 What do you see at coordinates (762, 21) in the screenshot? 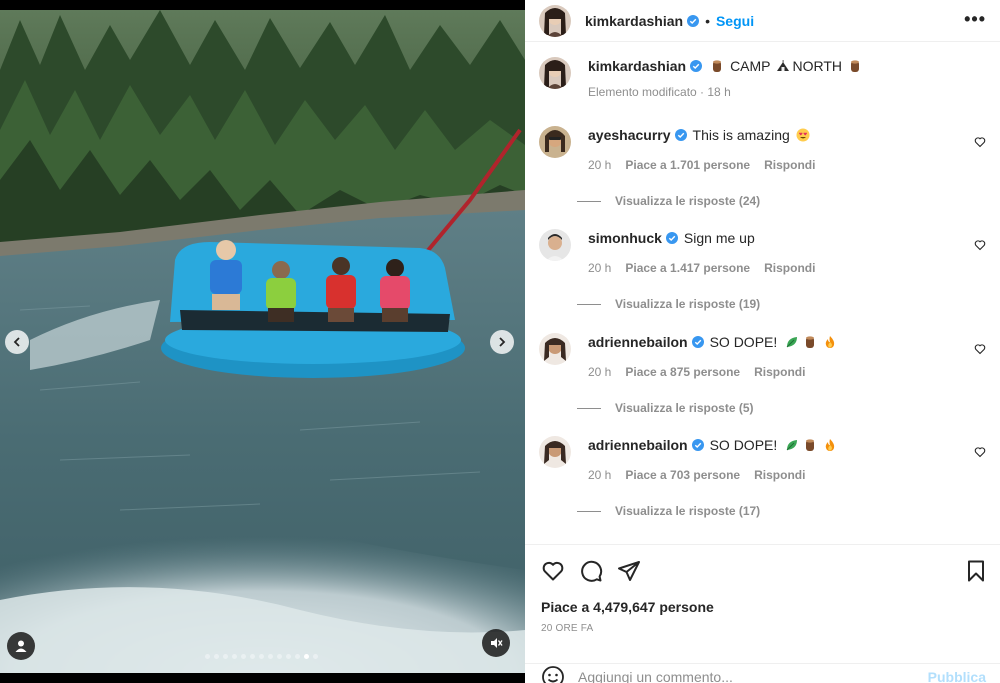
I see `post-header: kimkardashian • Segui •••` at bounding box center [762, 21].